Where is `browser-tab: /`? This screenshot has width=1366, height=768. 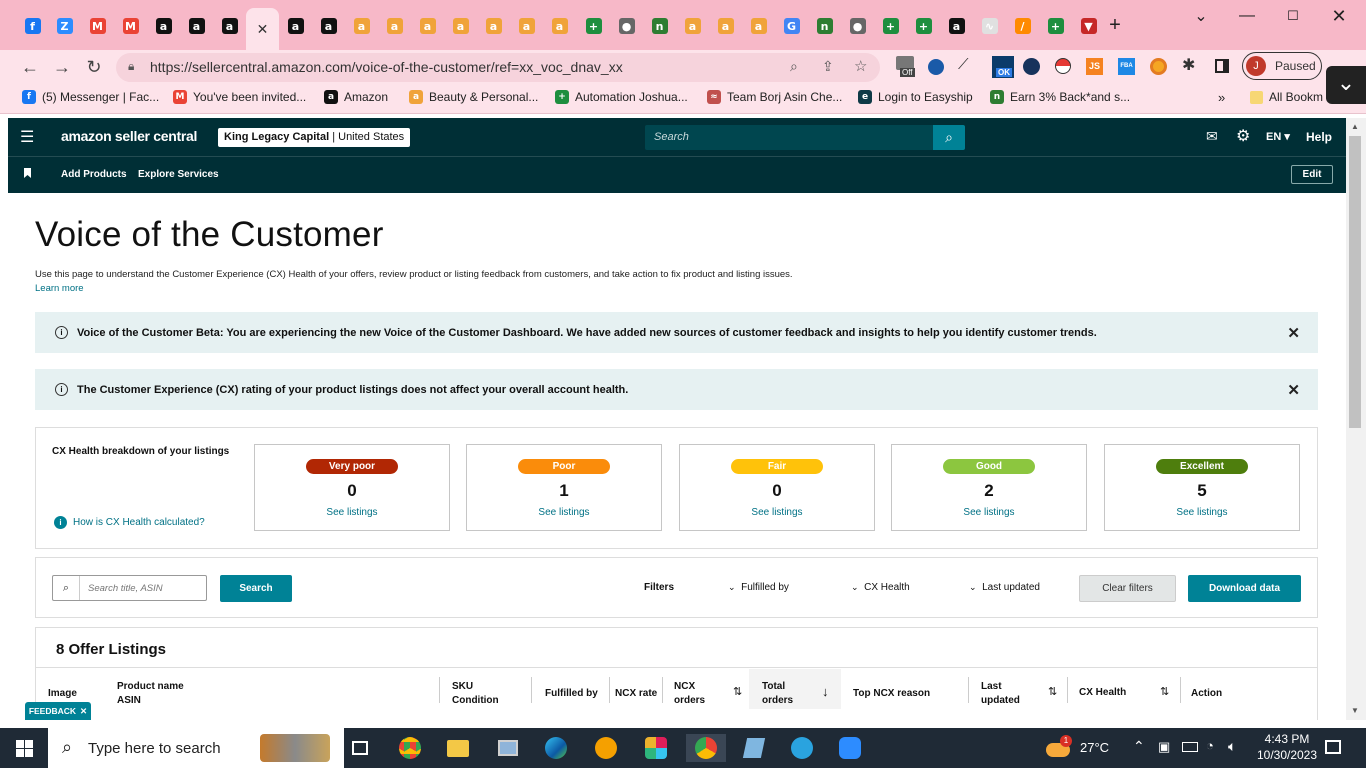
browser-tab: / is located at coordinates (1022, 26).